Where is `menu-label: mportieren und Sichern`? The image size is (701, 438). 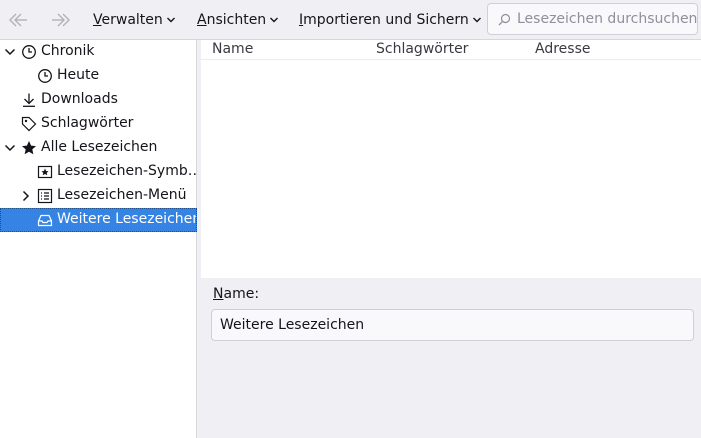
menu-label: mportieren und Sichern is located at coordinates (386, 20).